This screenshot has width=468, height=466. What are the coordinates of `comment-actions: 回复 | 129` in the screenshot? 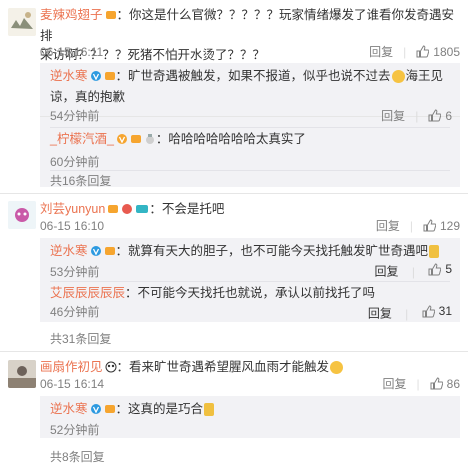 It's located at (418, 225).